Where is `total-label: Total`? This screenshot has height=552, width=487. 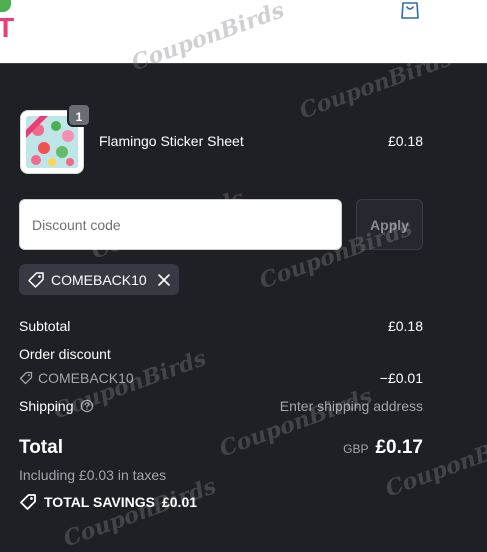
total-label: Total is located at coordinates (41, 447).